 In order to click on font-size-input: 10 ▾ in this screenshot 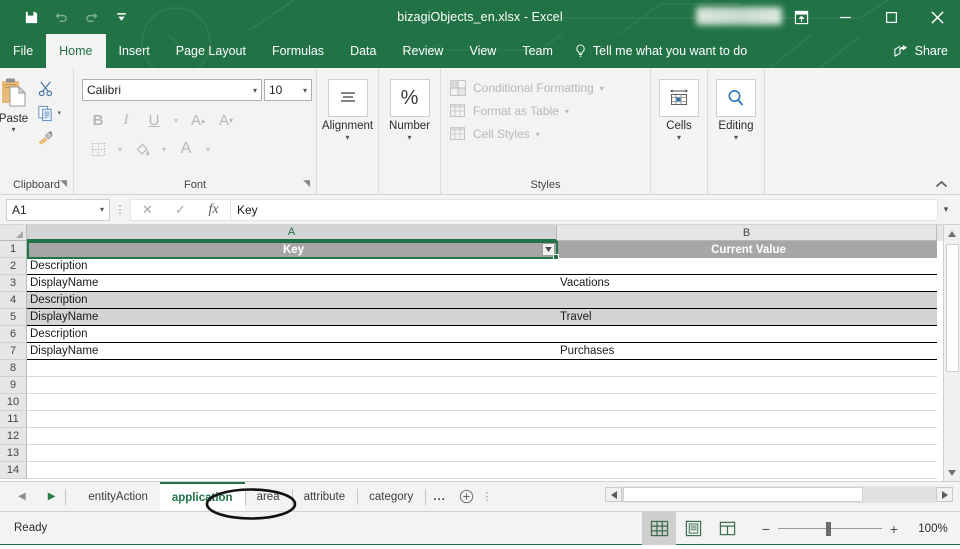, I will do `click(288, 90)`.